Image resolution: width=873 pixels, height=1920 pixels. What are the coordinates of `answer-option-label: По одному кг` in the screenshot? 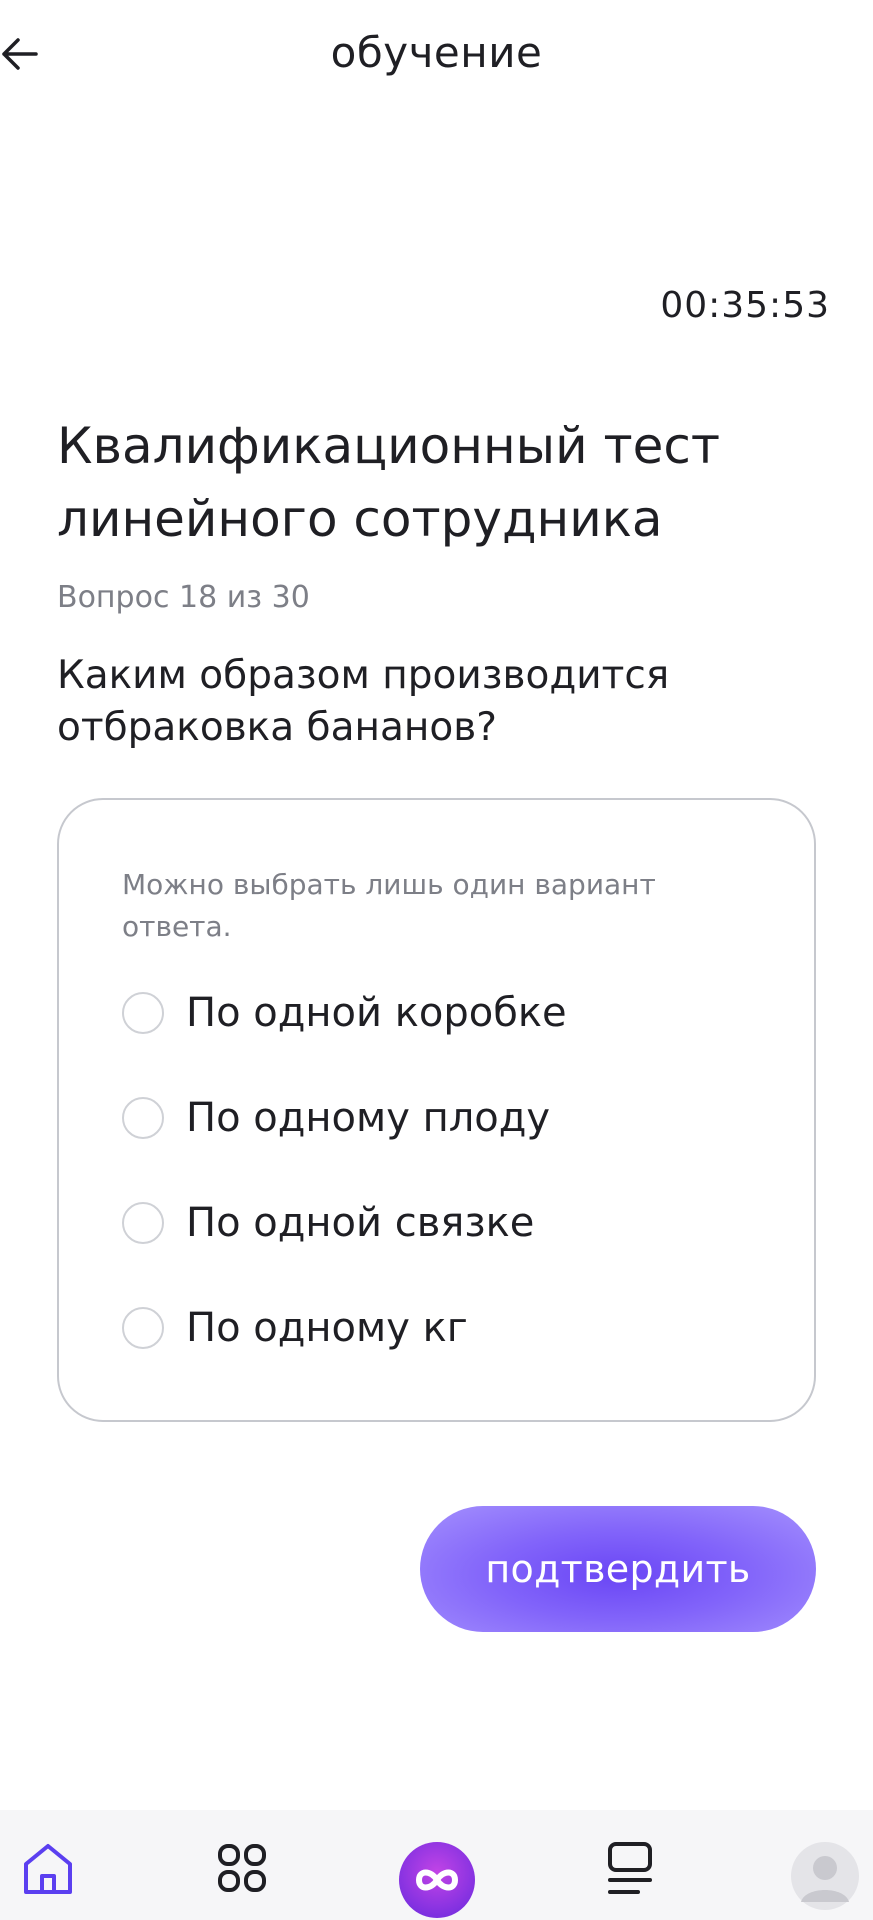 It's located at (327, 1328).